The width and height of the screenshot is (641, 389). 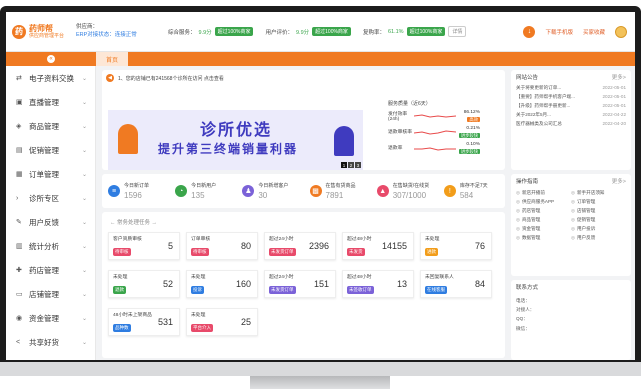 I want to click on banner-page-2: 2, so click(x=351, y=165).